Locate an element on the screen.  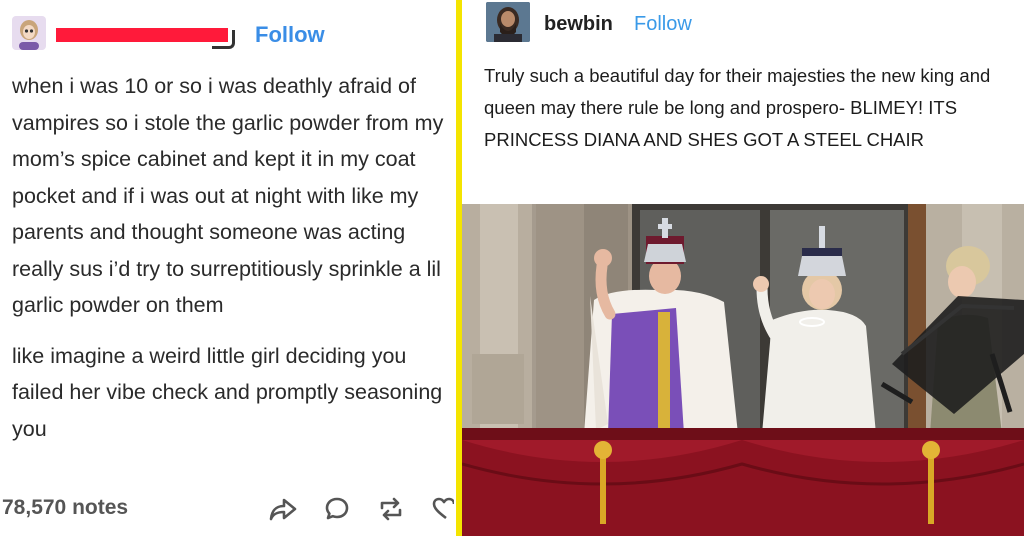
notes-count: 78,570 notes is located at coordinates (65, 508).